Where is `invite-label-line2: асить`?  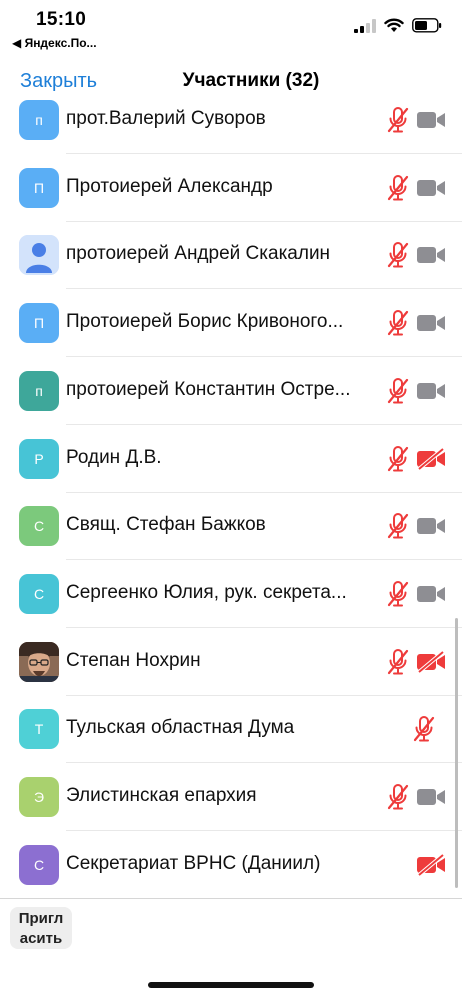
invite-label-line2: асить is located at coordinates (41, 938).